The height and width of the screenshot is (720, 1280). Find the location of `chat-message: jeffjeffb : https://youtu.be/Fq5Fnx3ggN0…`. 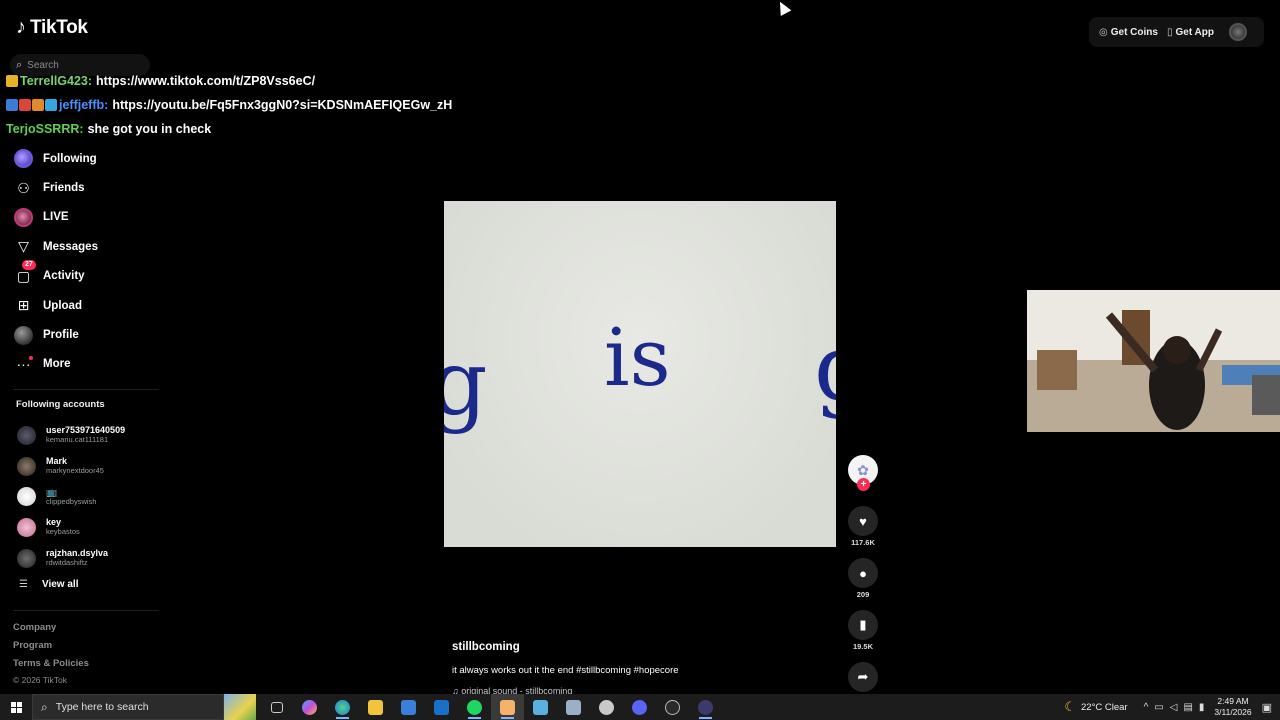

chat-message: jeffjeffb : https://youtu.be/Fq5Fnx3ggN0… is located at coordinates (229, 105).